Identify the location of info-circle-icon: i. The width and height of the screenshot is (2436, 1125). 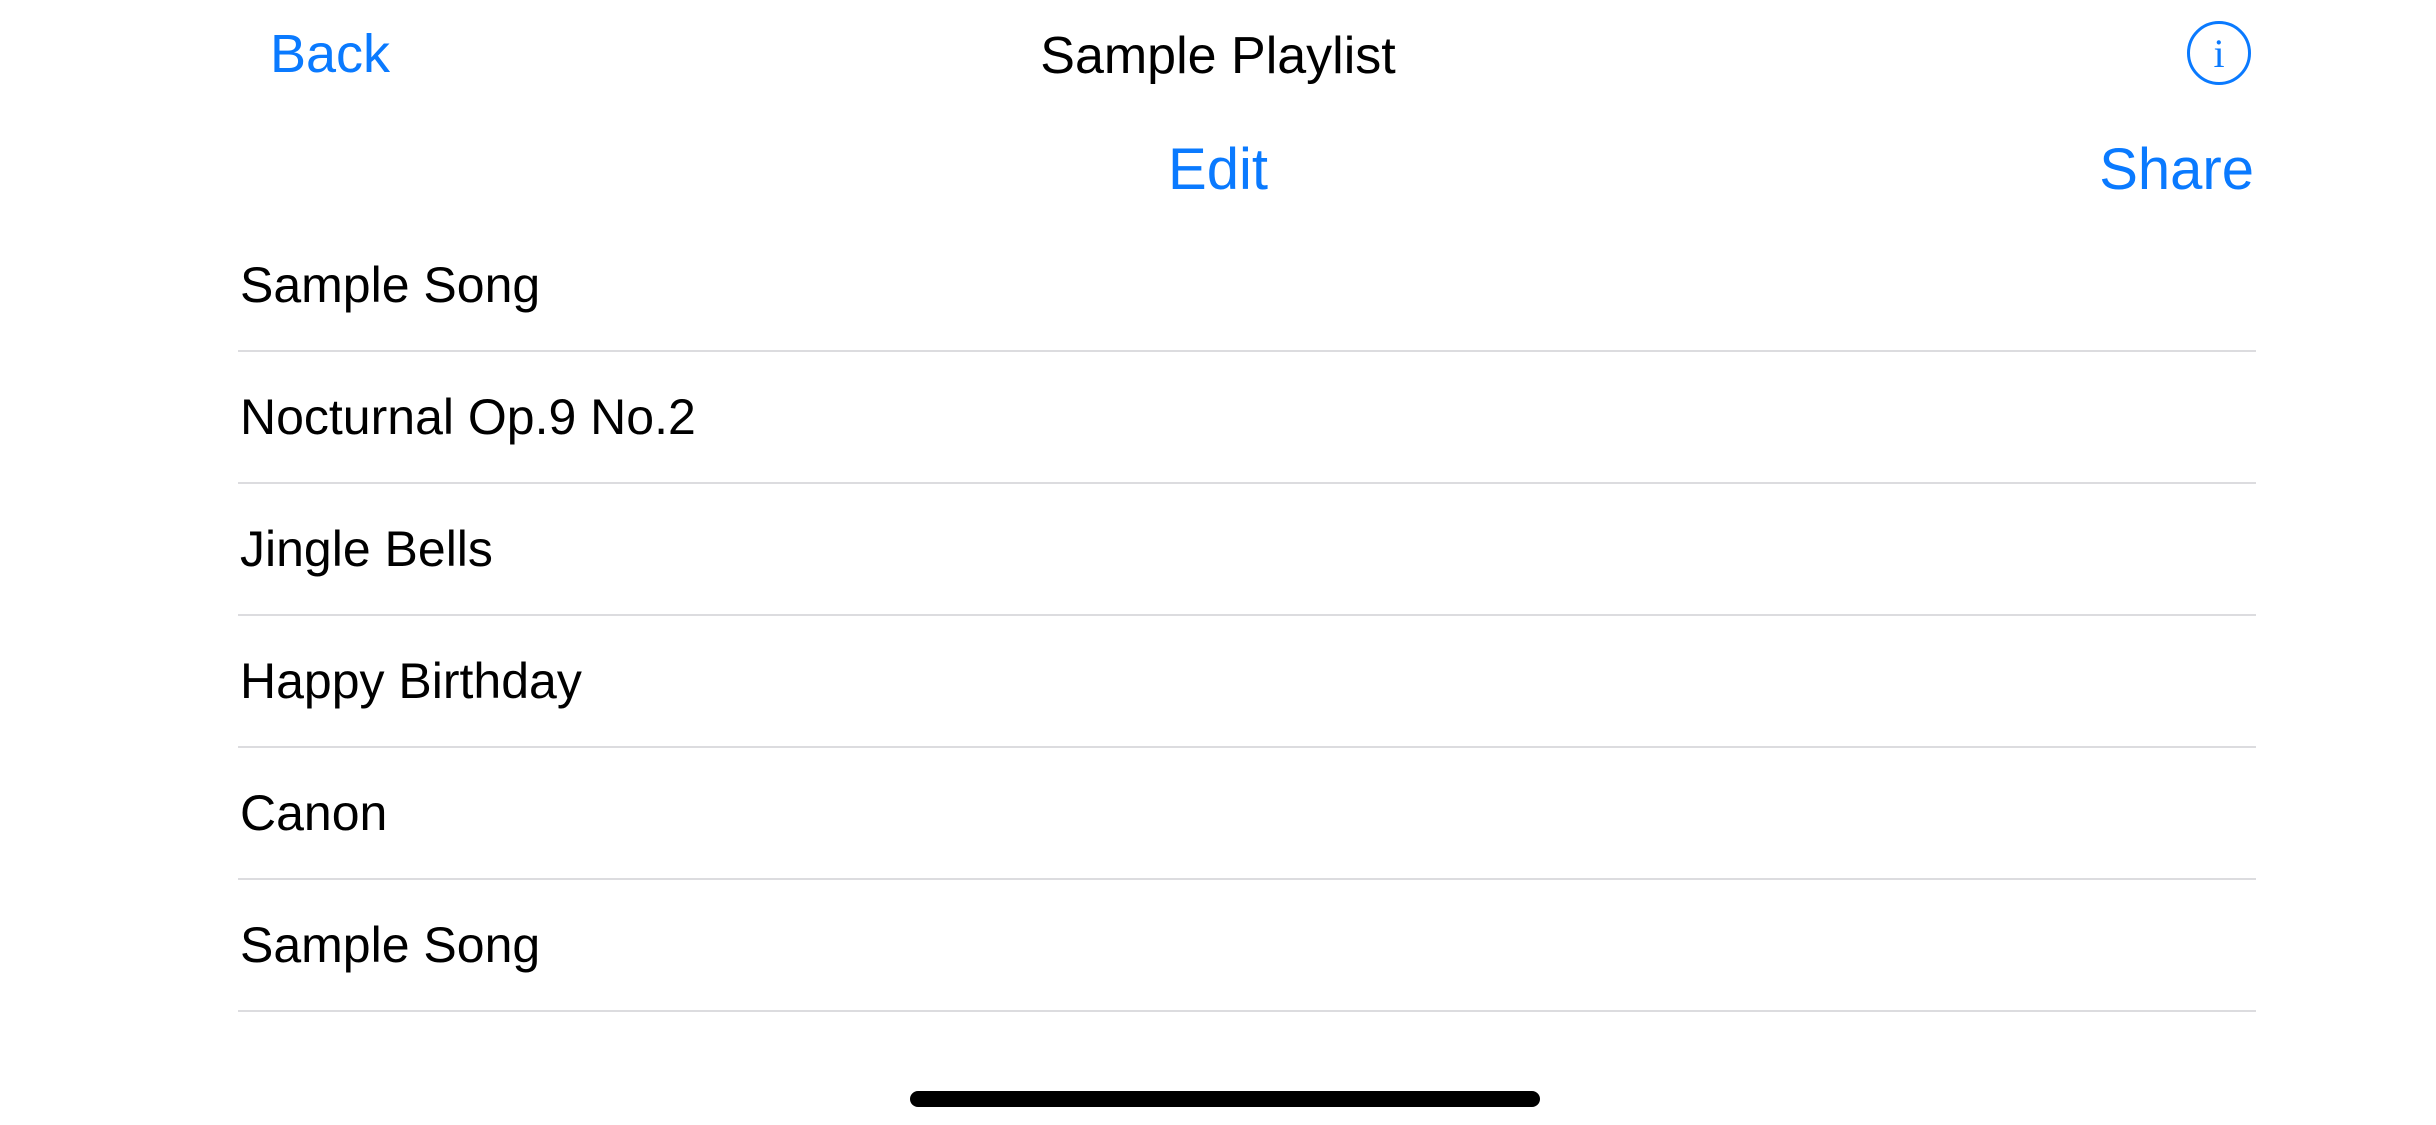
(2219, 53).